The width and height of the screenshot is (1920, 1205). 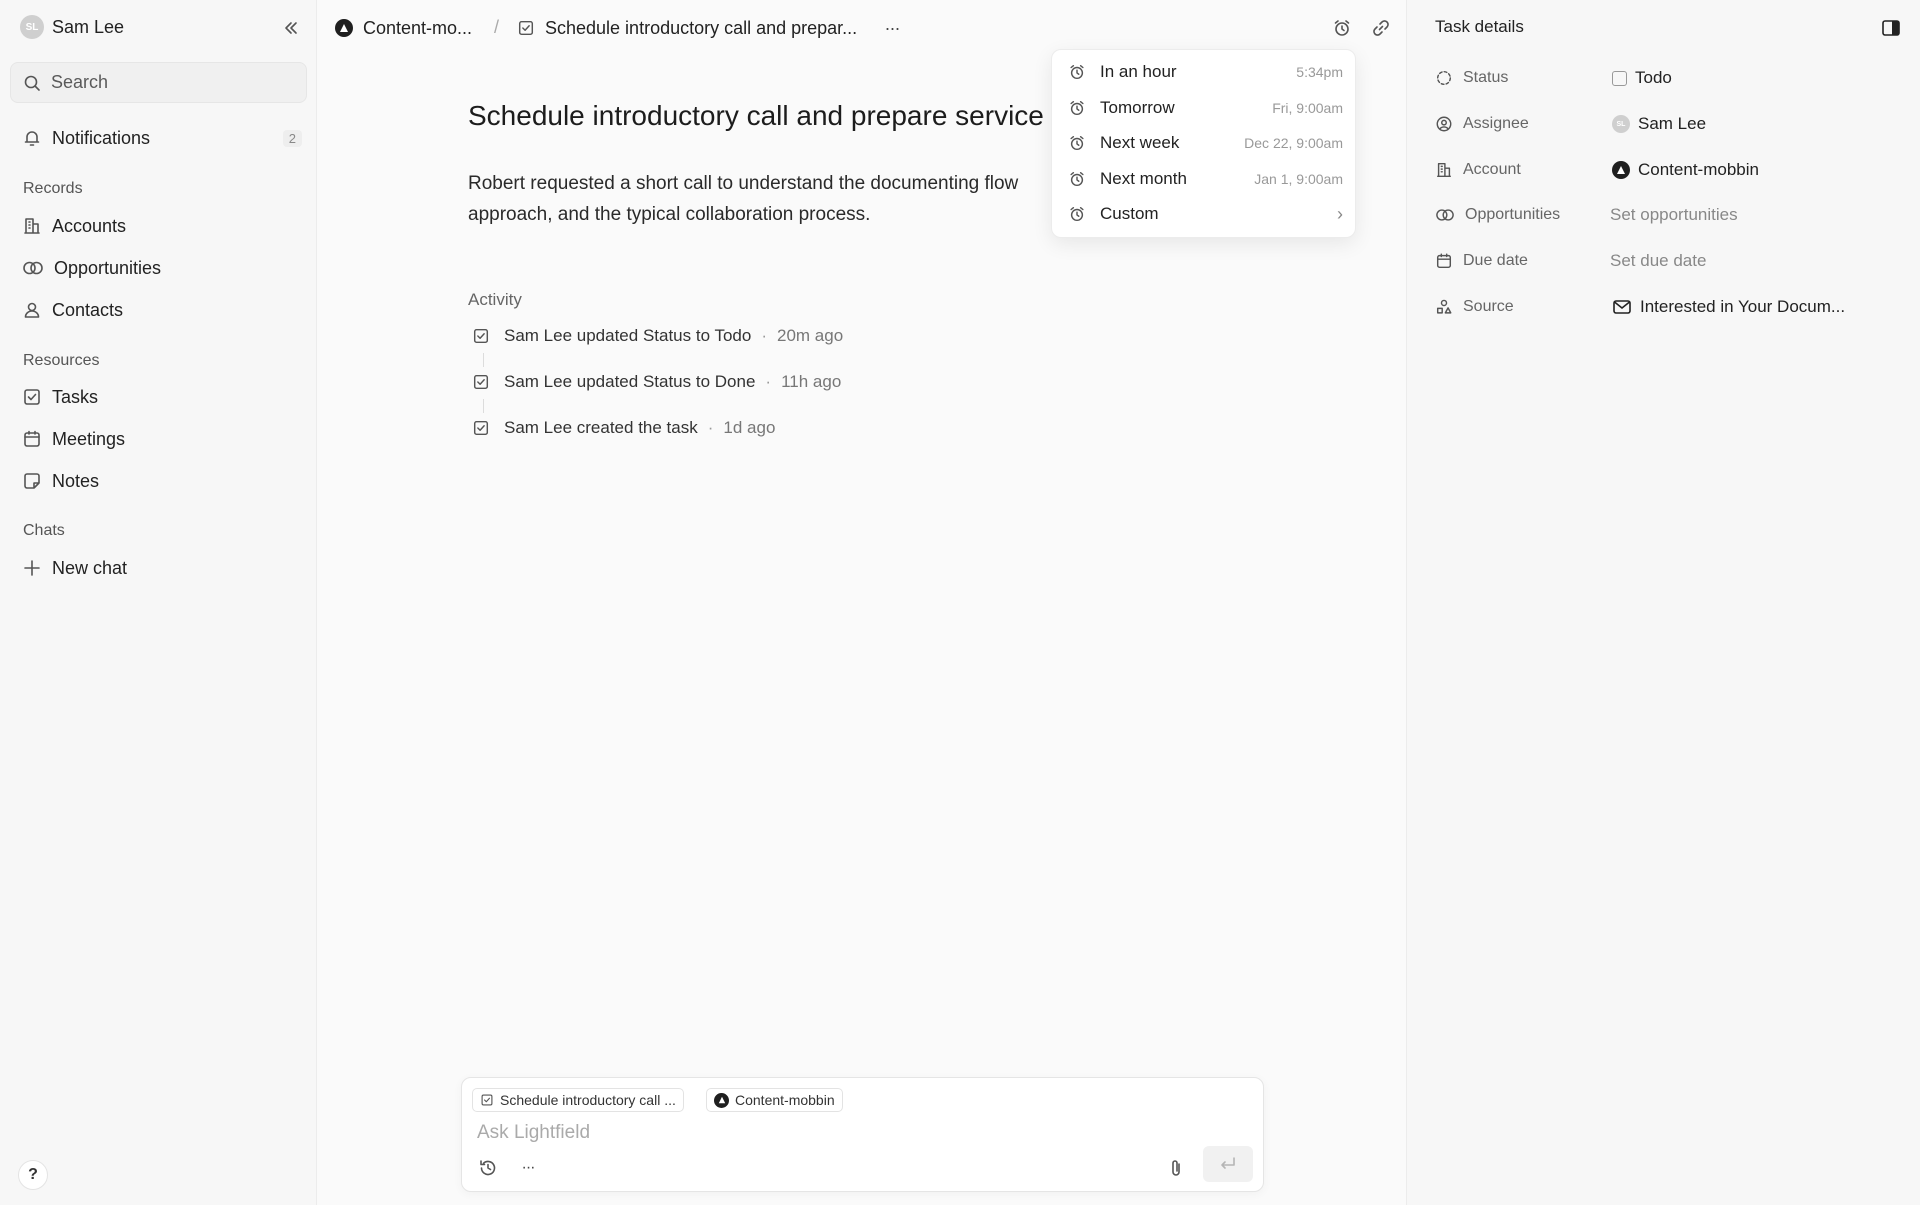 I want to click on prop-label-text: Account, so click(x=1492, y=169).